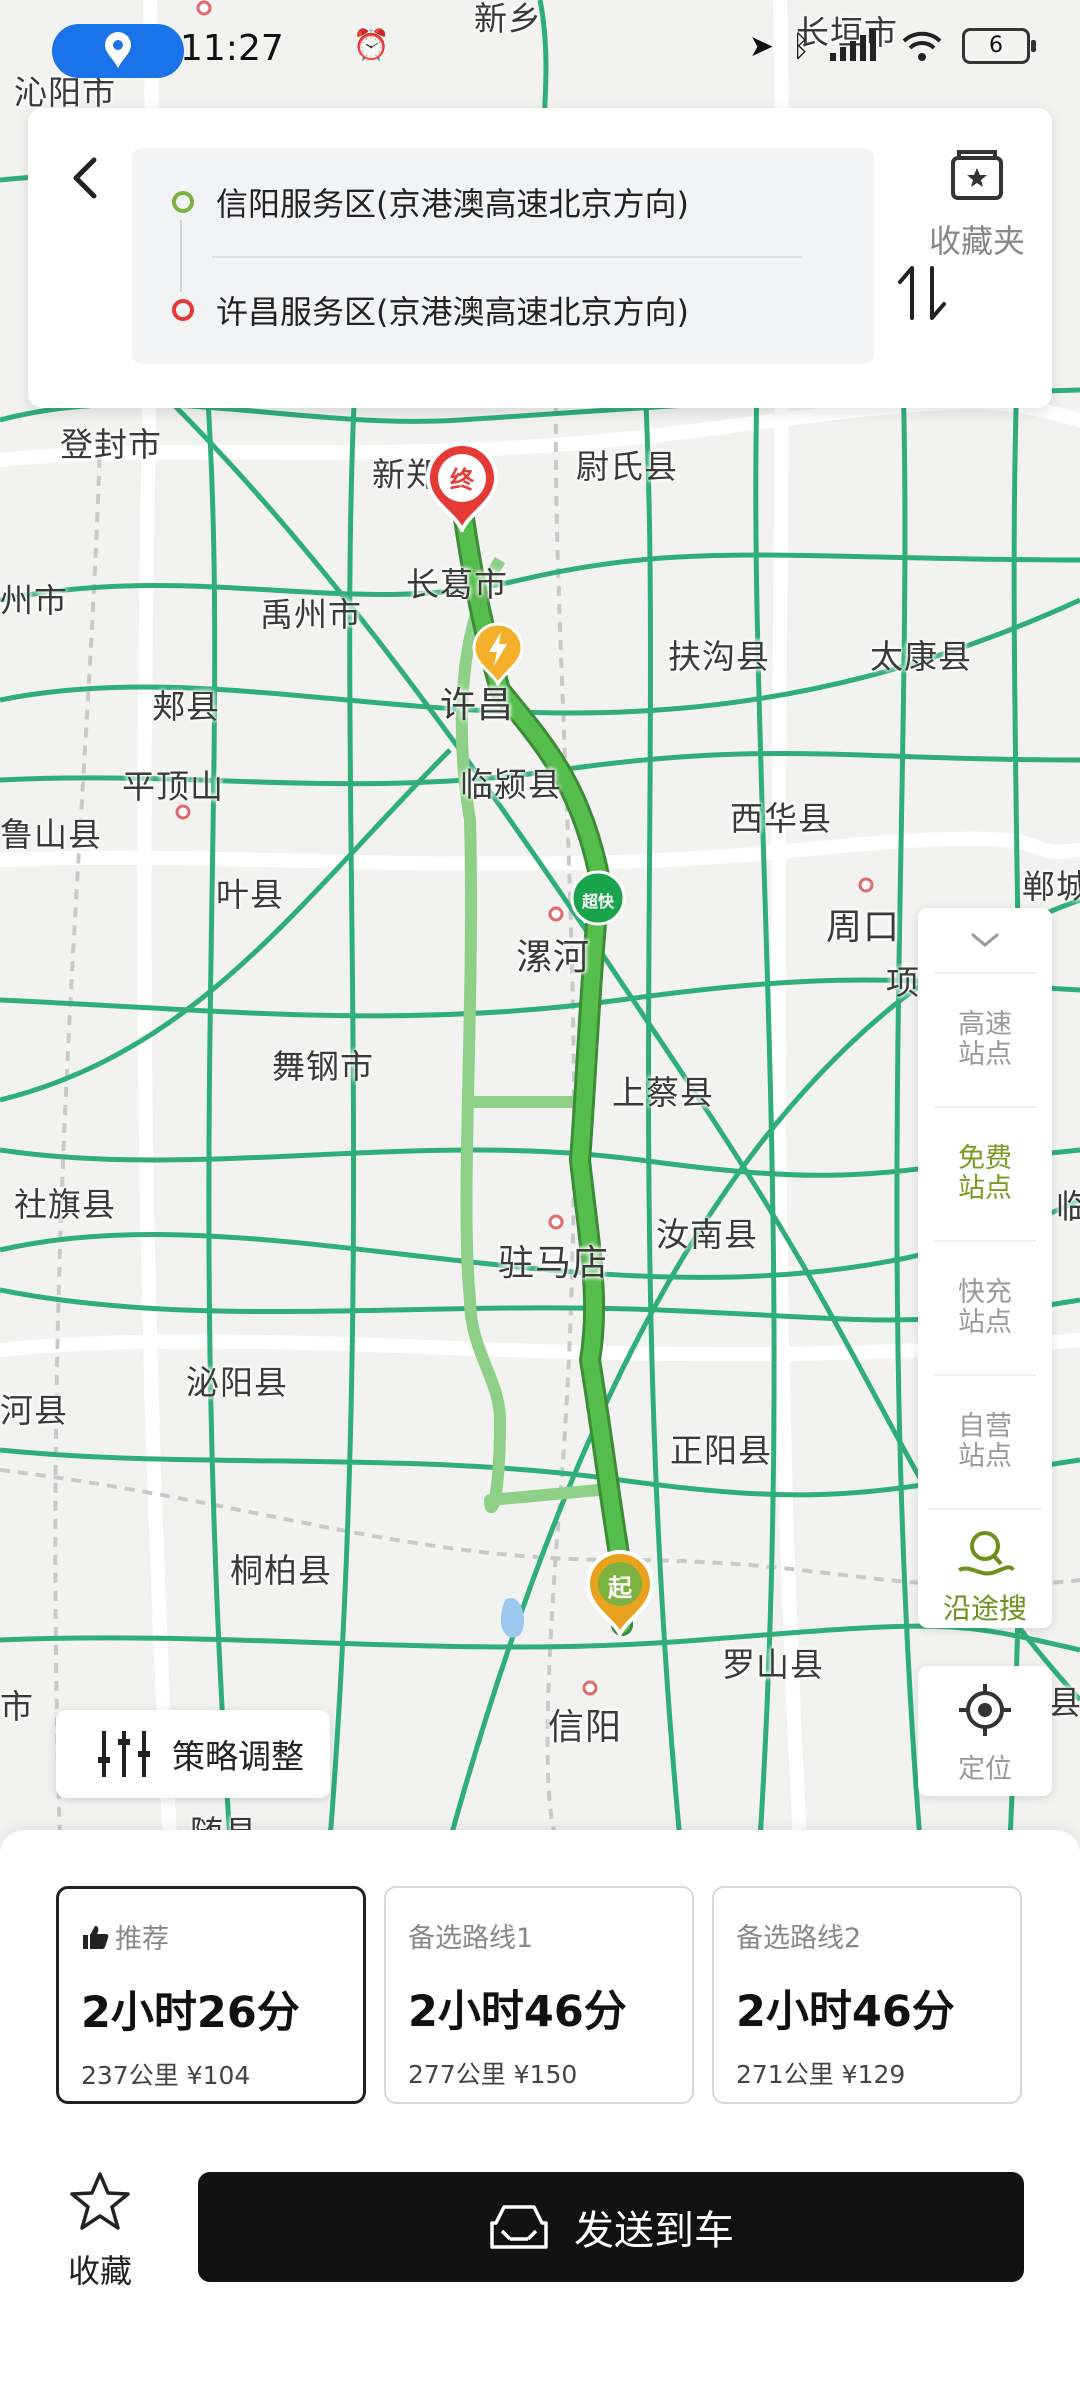 Image resolution: width=1080 pixels, height=2400 pixels. I want to click on alarm-icon: ⏰, so click(371, 45).